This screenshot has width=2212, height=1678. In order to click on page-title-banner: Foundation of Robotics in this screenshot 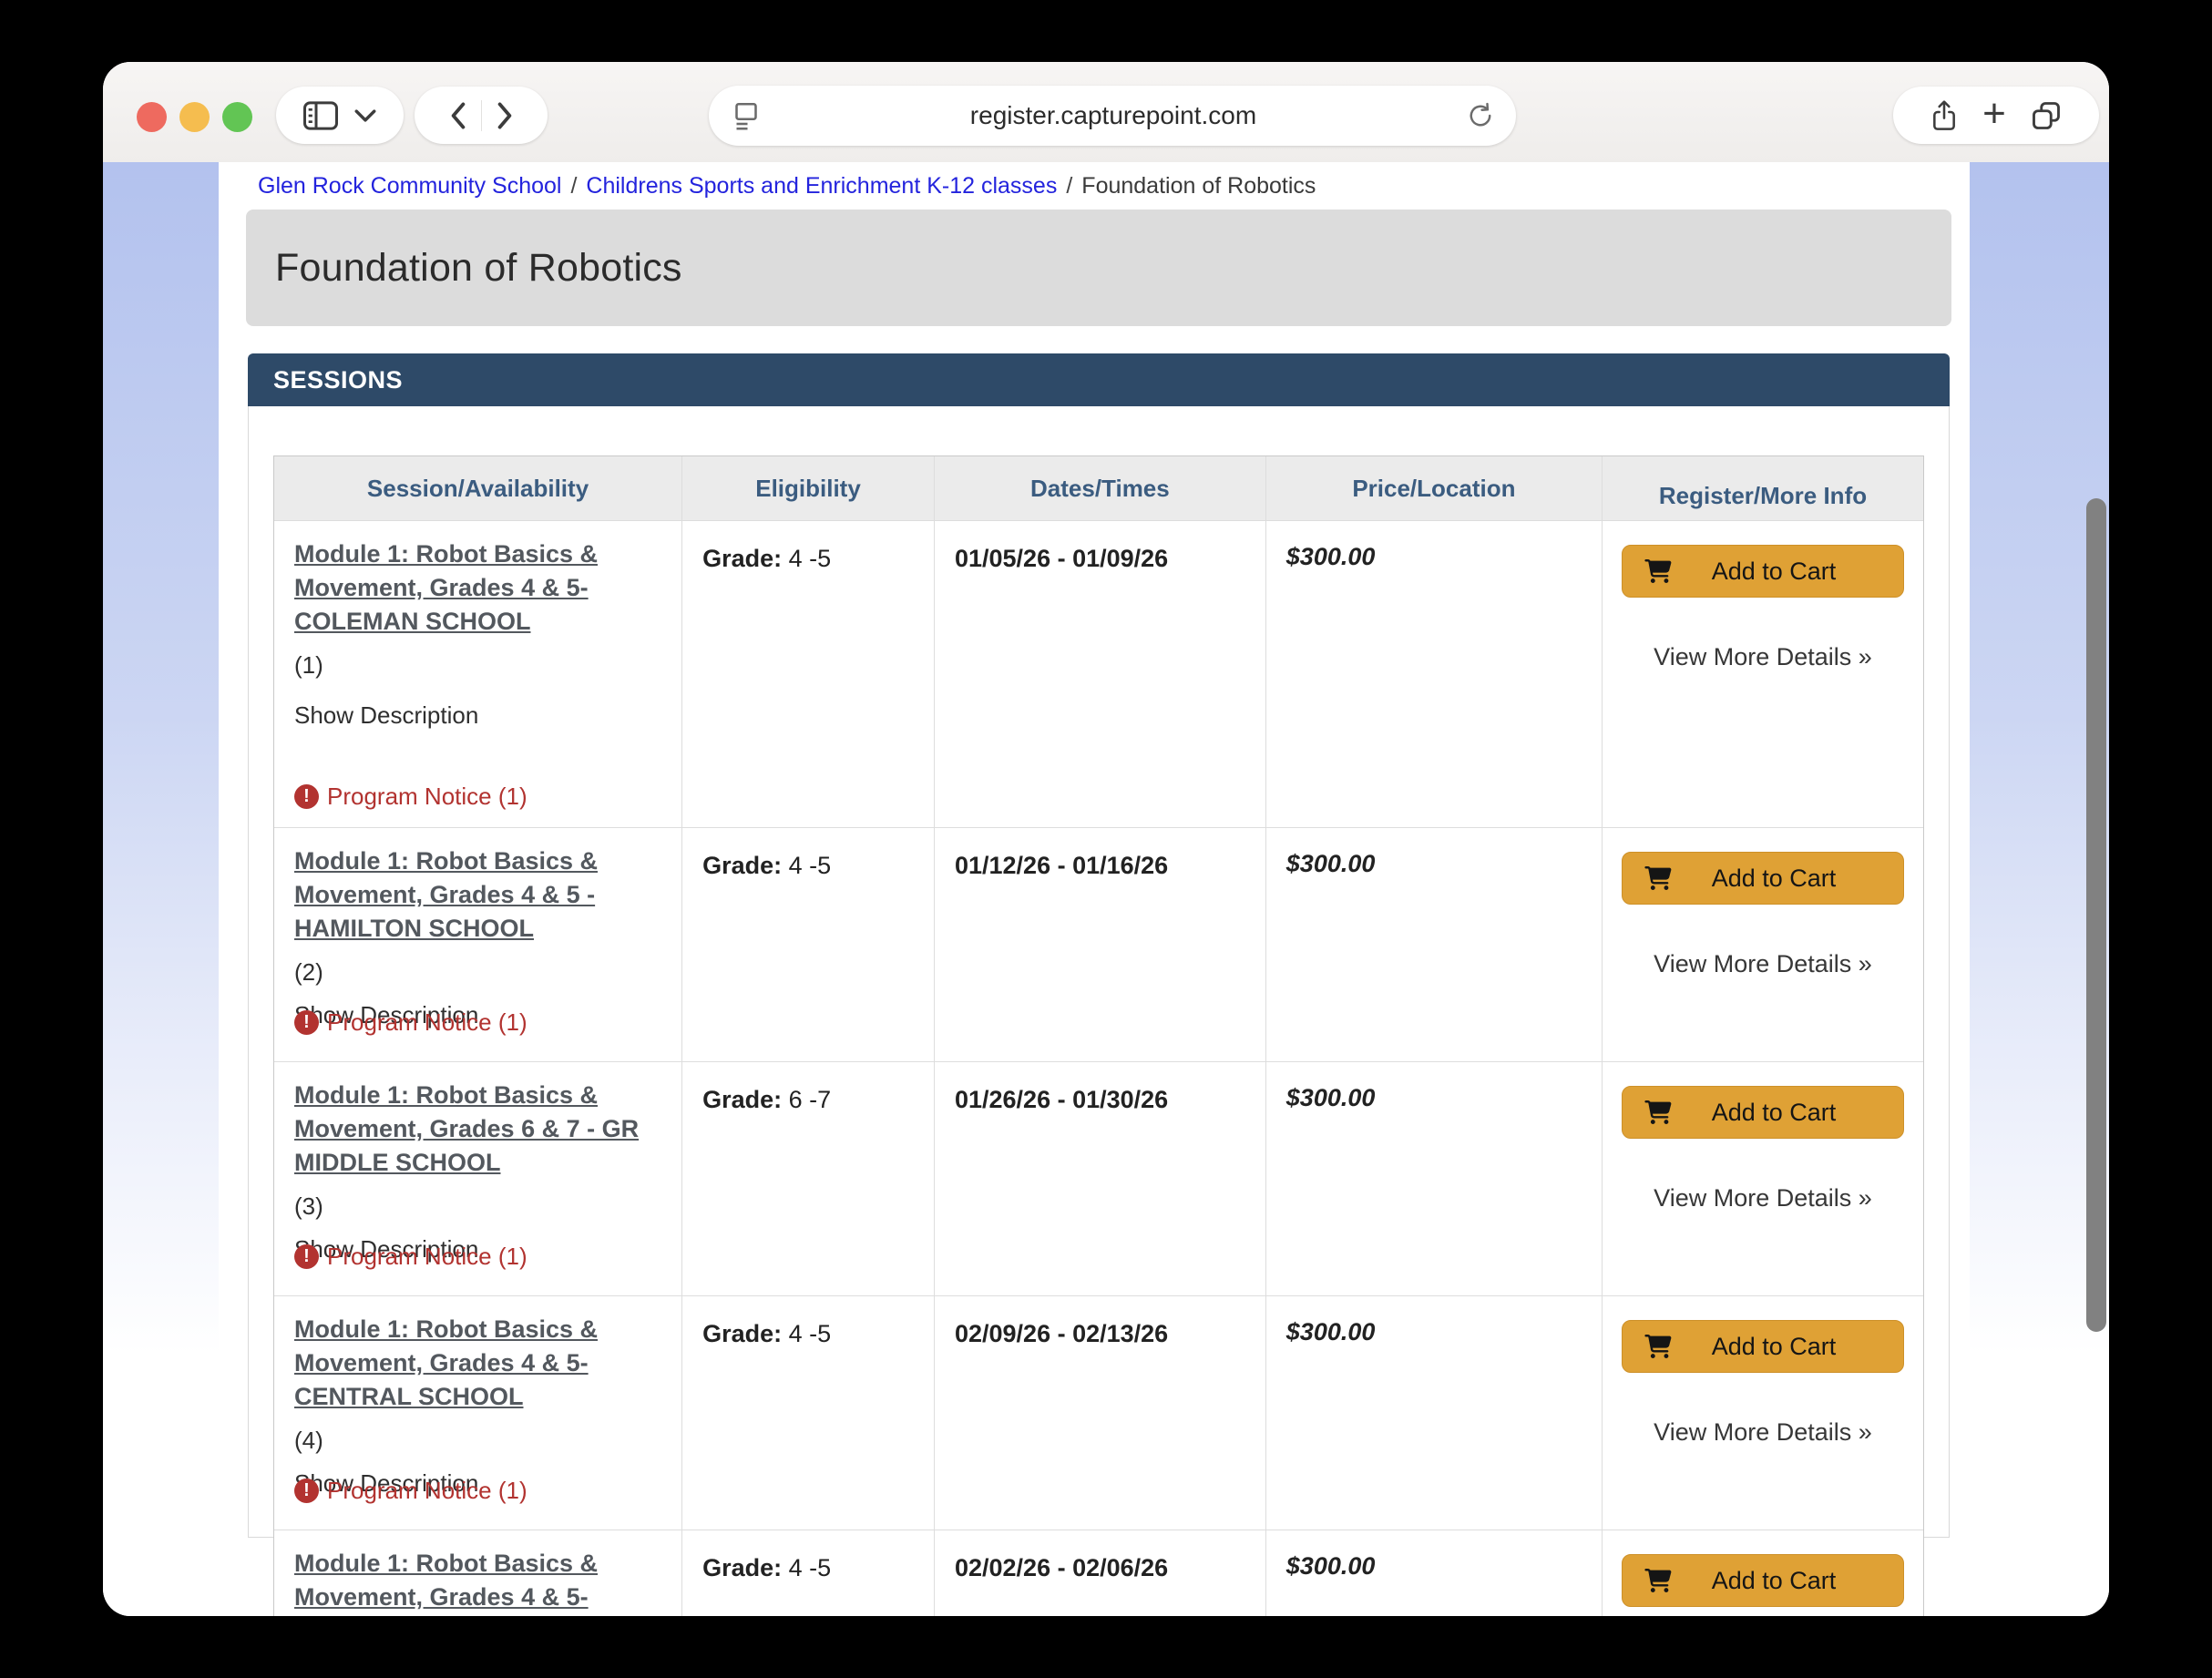, I will do `click(1098, 268)`.